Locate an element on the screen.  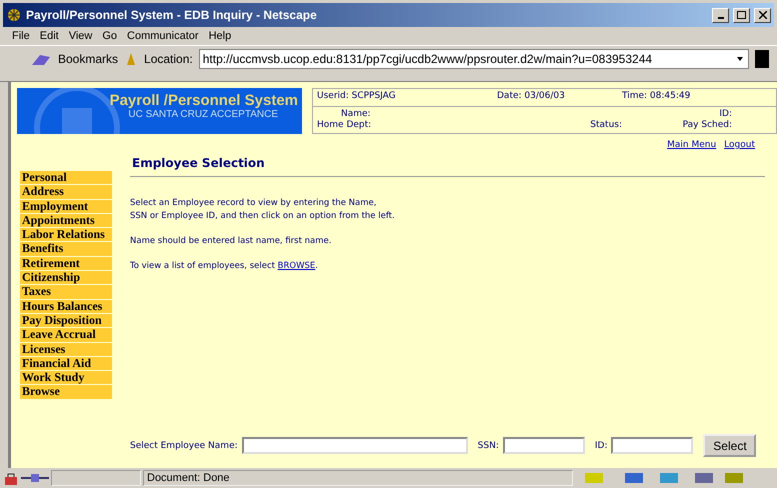
ssn-field is located at coordinates (543, 445).